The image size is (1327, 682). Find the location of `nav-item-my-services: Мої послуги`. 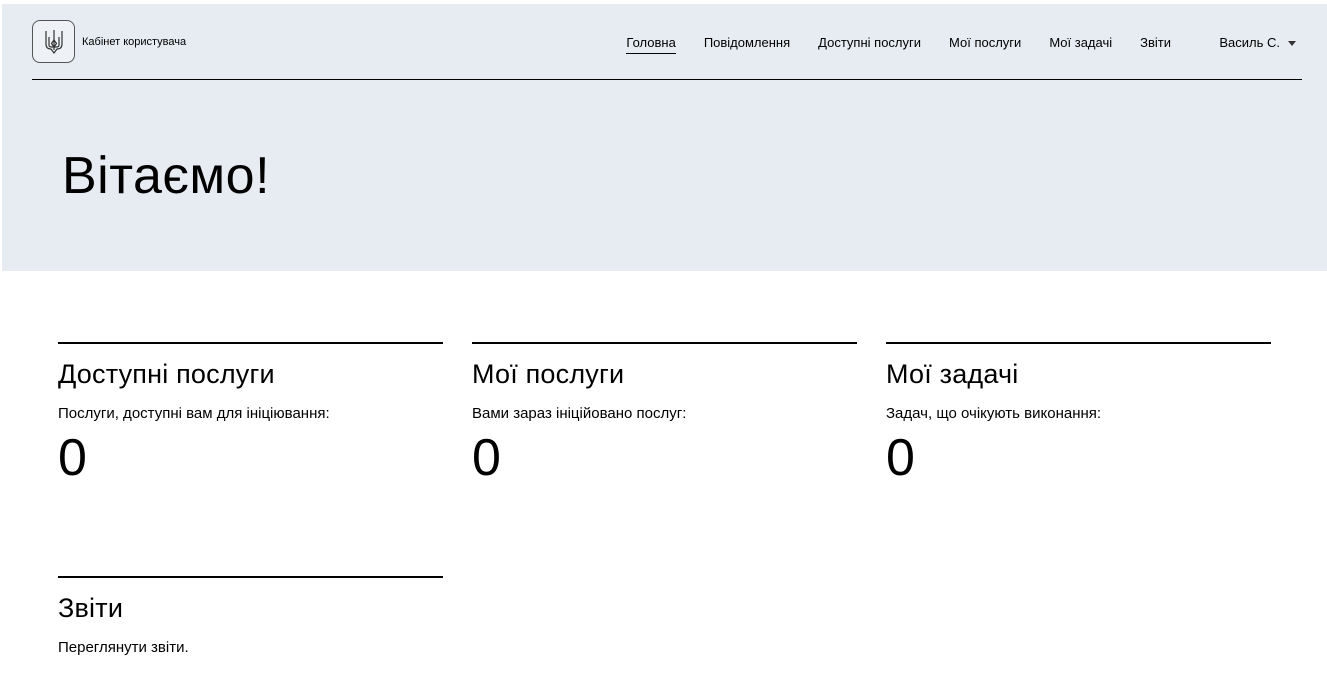

nav-item-my-services: Мої послуги is located at coordinates (985, 44).